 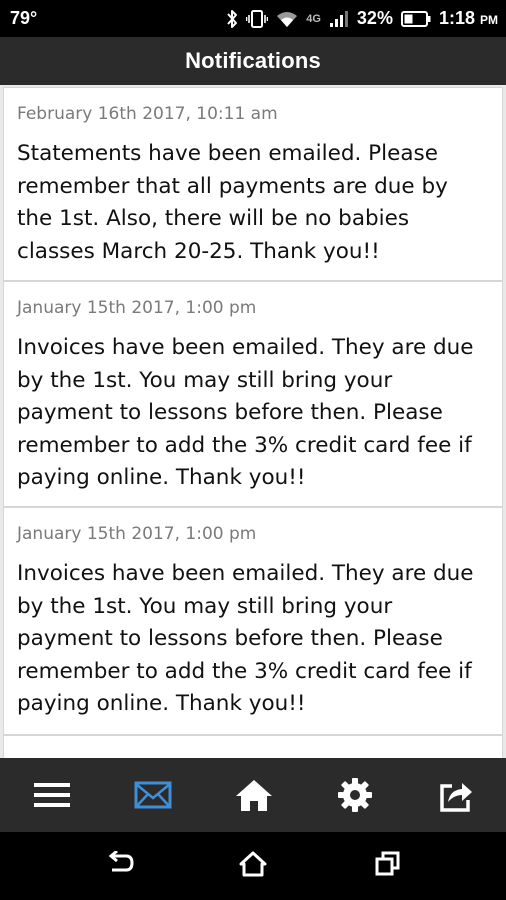 I want to click on settings-button, so click(x=355, y=795).